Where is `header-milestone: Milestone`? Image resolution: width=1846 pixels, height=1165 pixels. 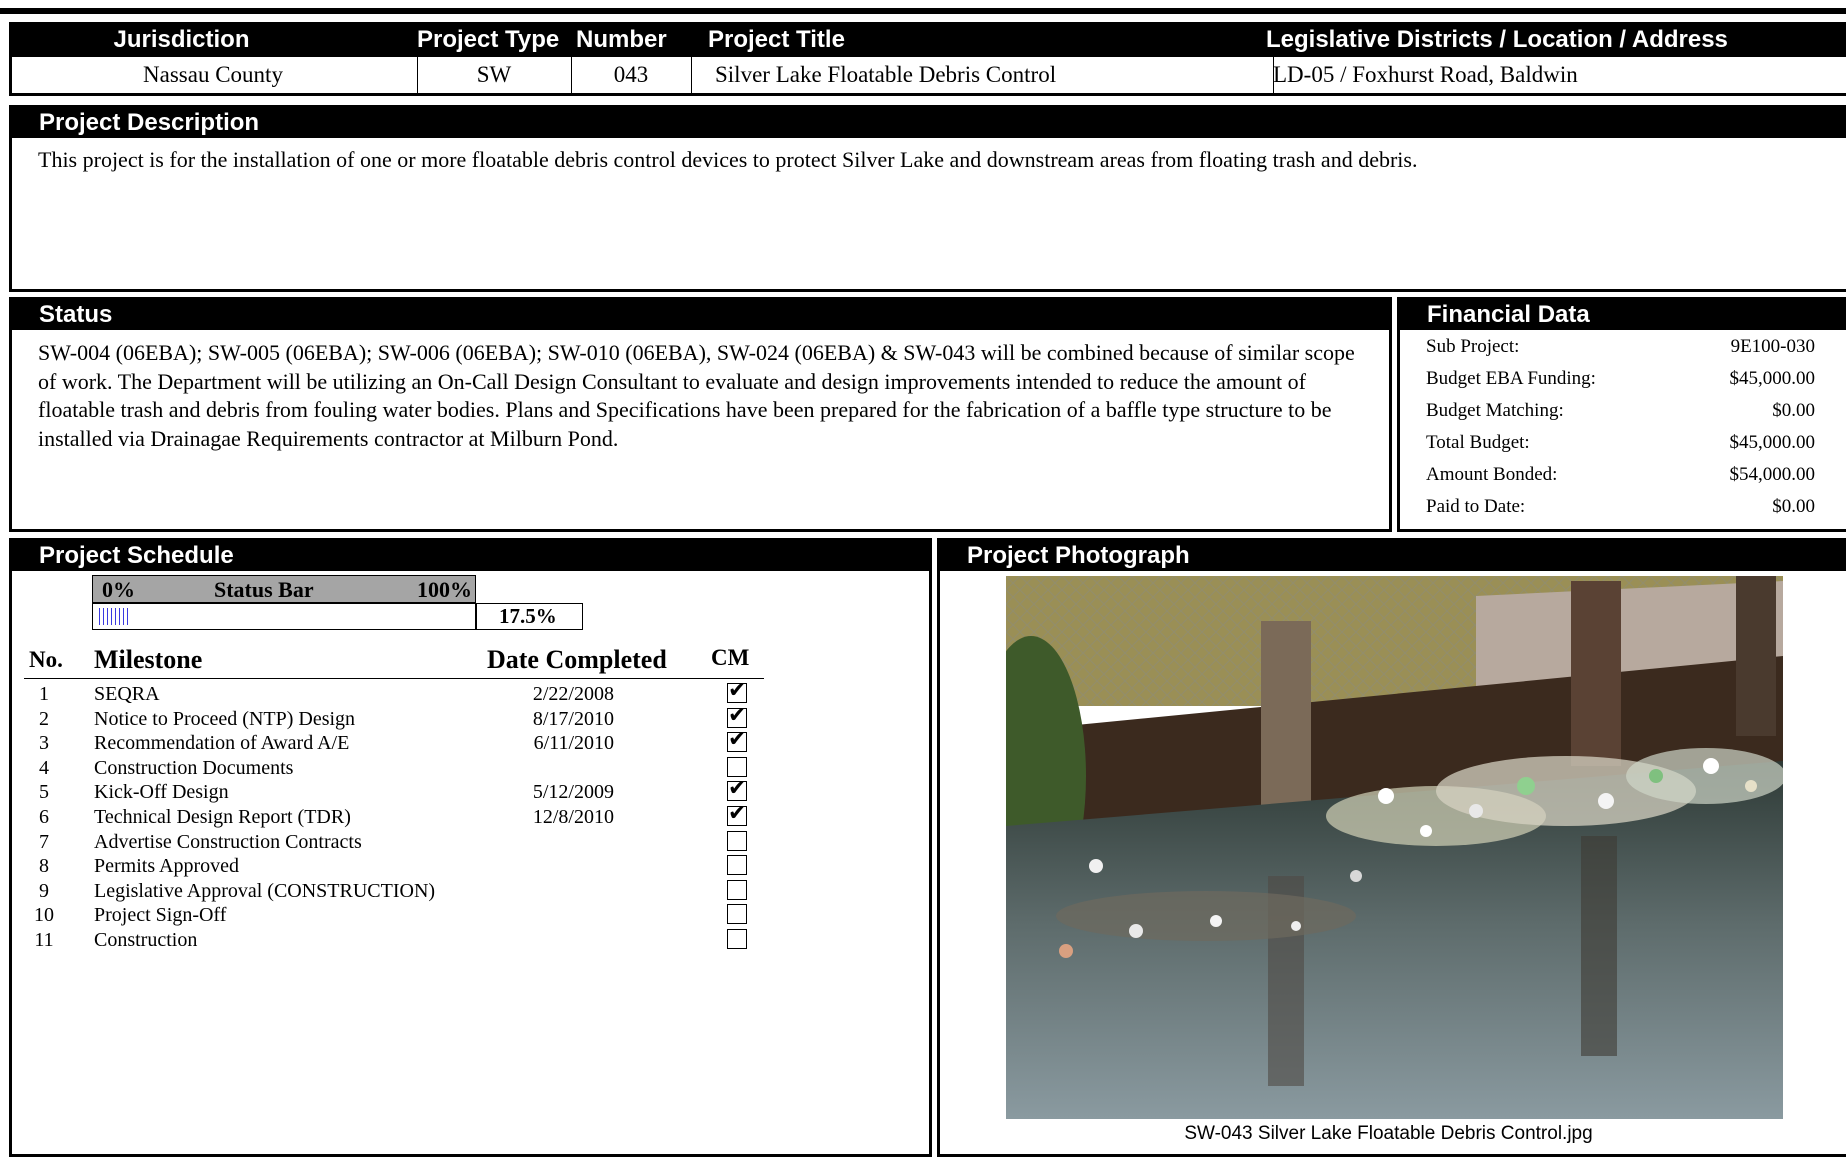 header-milestone: Milestone is located at coordinates (148, 659).